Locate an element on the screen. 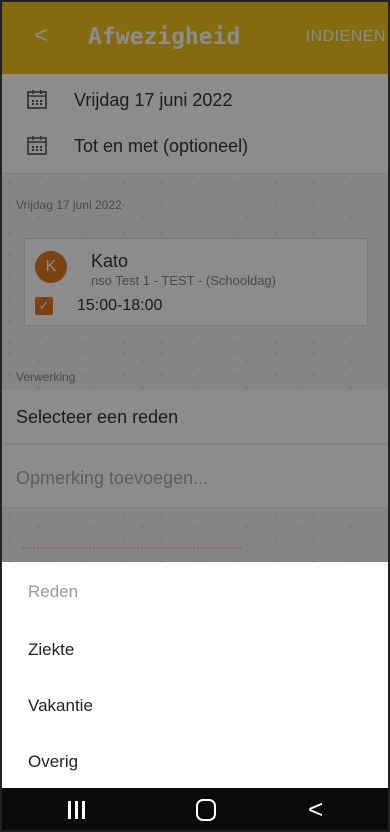  recent-apps-icon is located at coordinates (80, 810).